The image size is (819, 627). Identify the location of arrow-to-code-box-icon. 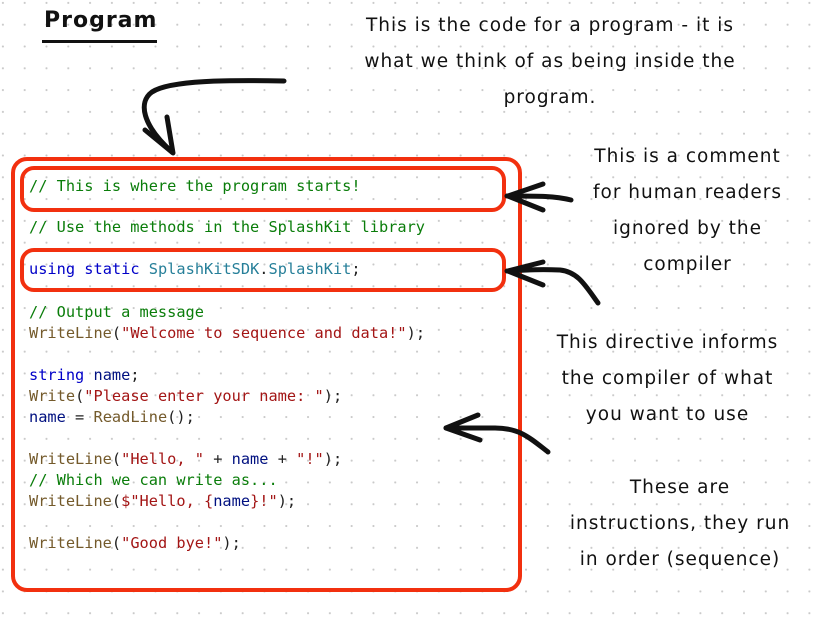
(214, 117).